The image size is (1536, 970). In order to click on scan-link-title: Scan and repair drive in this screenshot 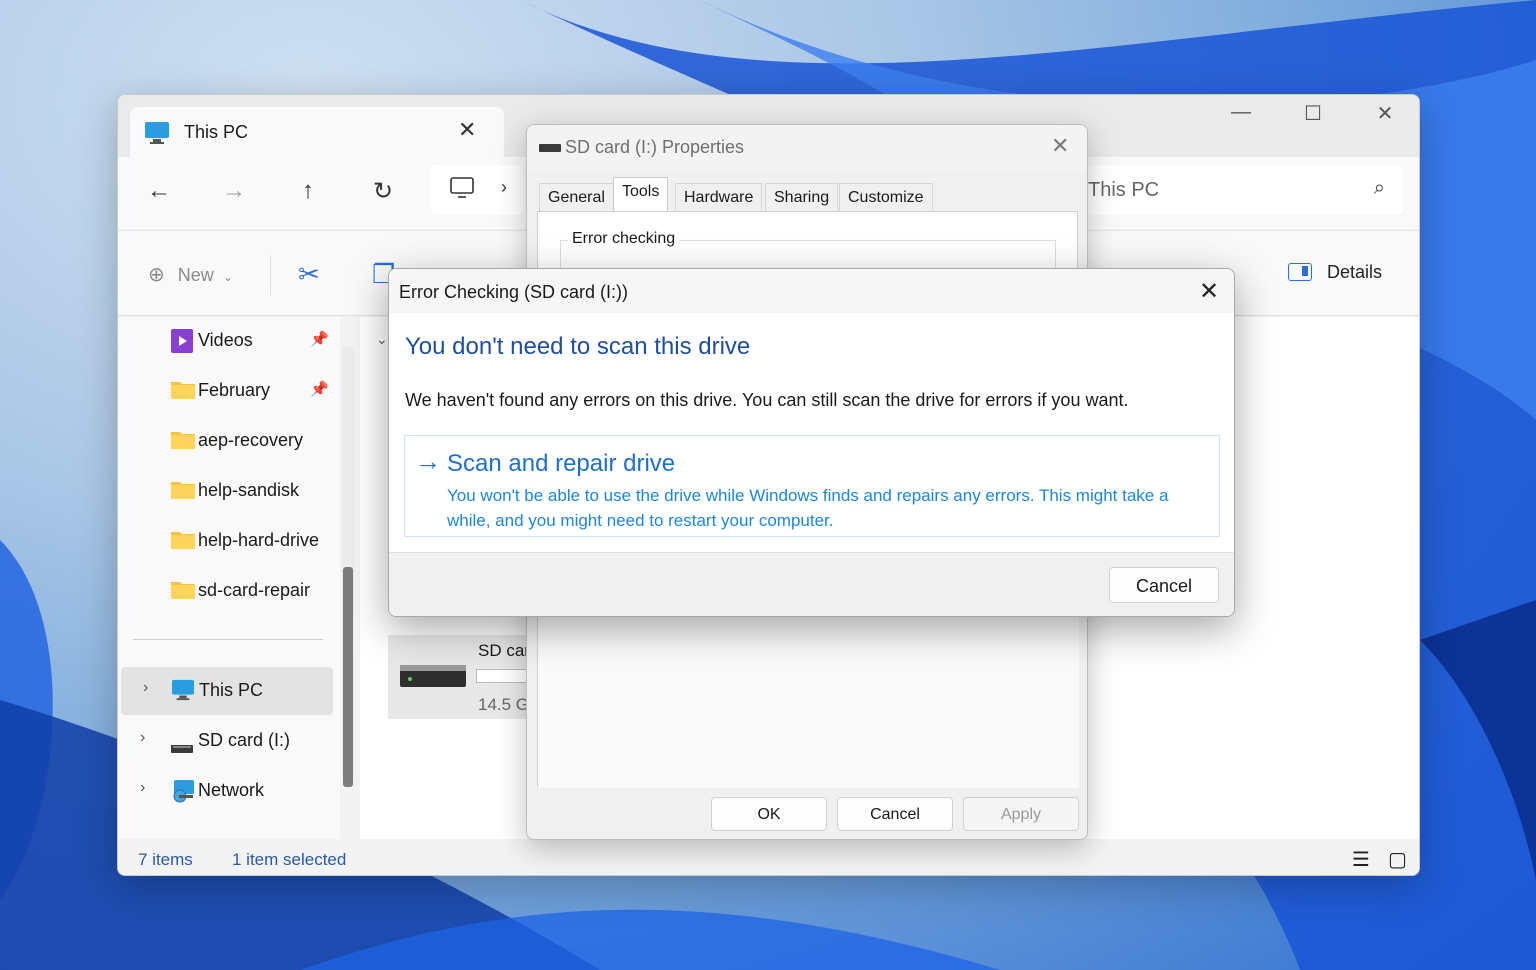, I will do `click(561, 463)`.